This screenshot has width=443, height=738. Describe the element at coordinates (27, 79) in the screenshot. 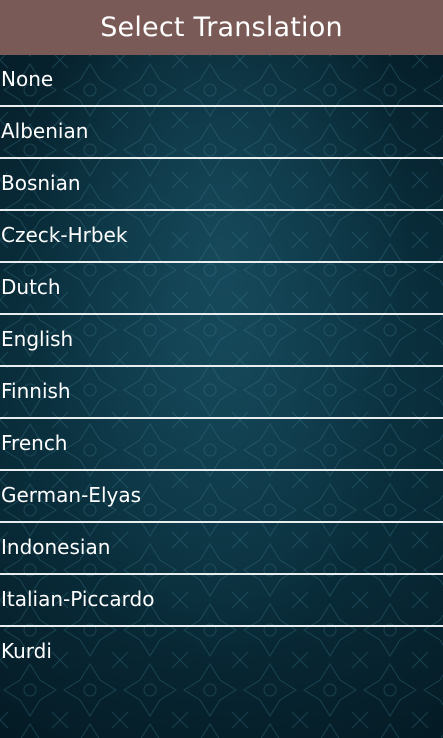

I see `list-item-label: None` at that location.